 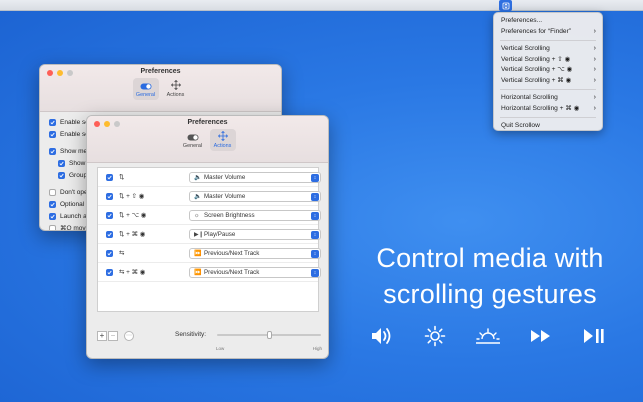 What do you see at coordinates (220, 234) in the screenshot?
I see `action-select-value: Play/Pause` at bounding box center [220, 234].